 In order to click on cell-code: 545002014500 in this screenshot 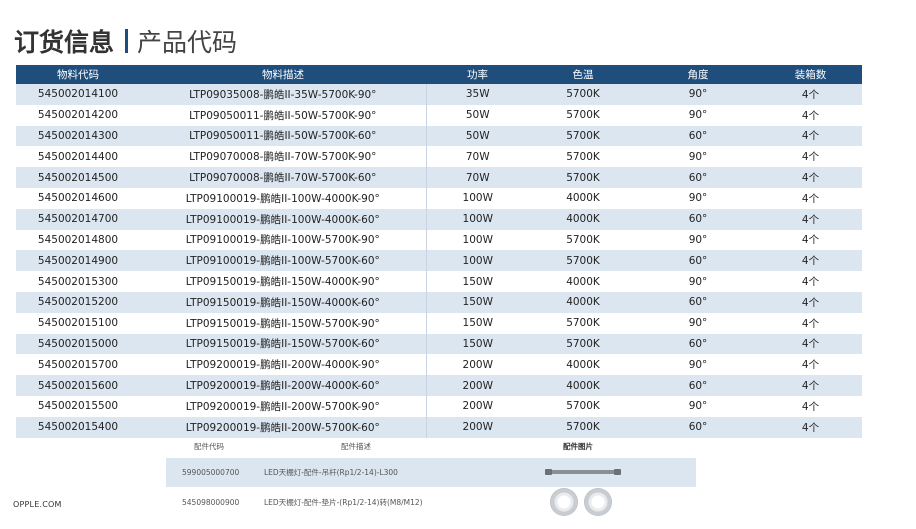, I will do `click(78, 177)`.